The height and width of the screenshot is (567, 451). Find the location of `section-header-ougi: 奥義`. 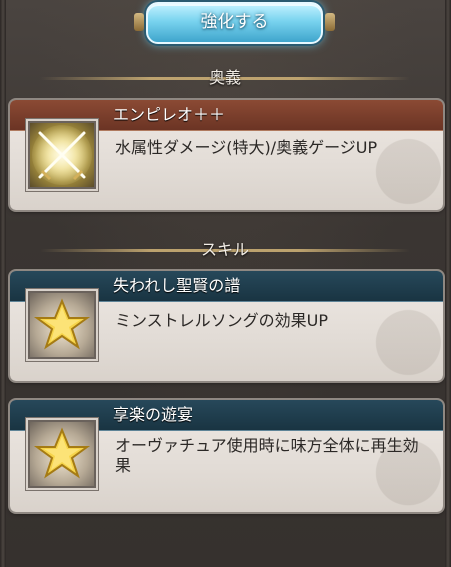

section-header-ougi: 奥義 is located at coordinates (225, 78).